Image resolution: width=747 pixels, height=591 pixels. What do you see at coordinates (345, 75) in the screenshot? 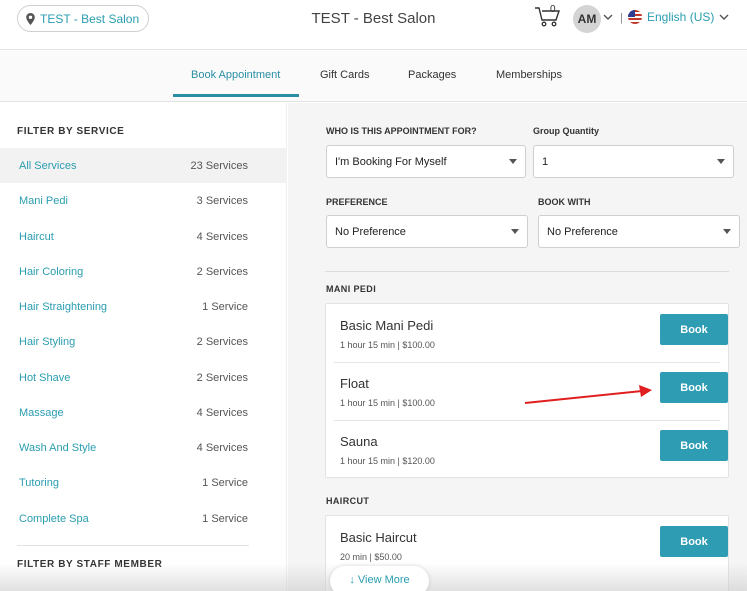
I see `tab-gift-cards: Gift Cards` at bounding box center [345, 75].